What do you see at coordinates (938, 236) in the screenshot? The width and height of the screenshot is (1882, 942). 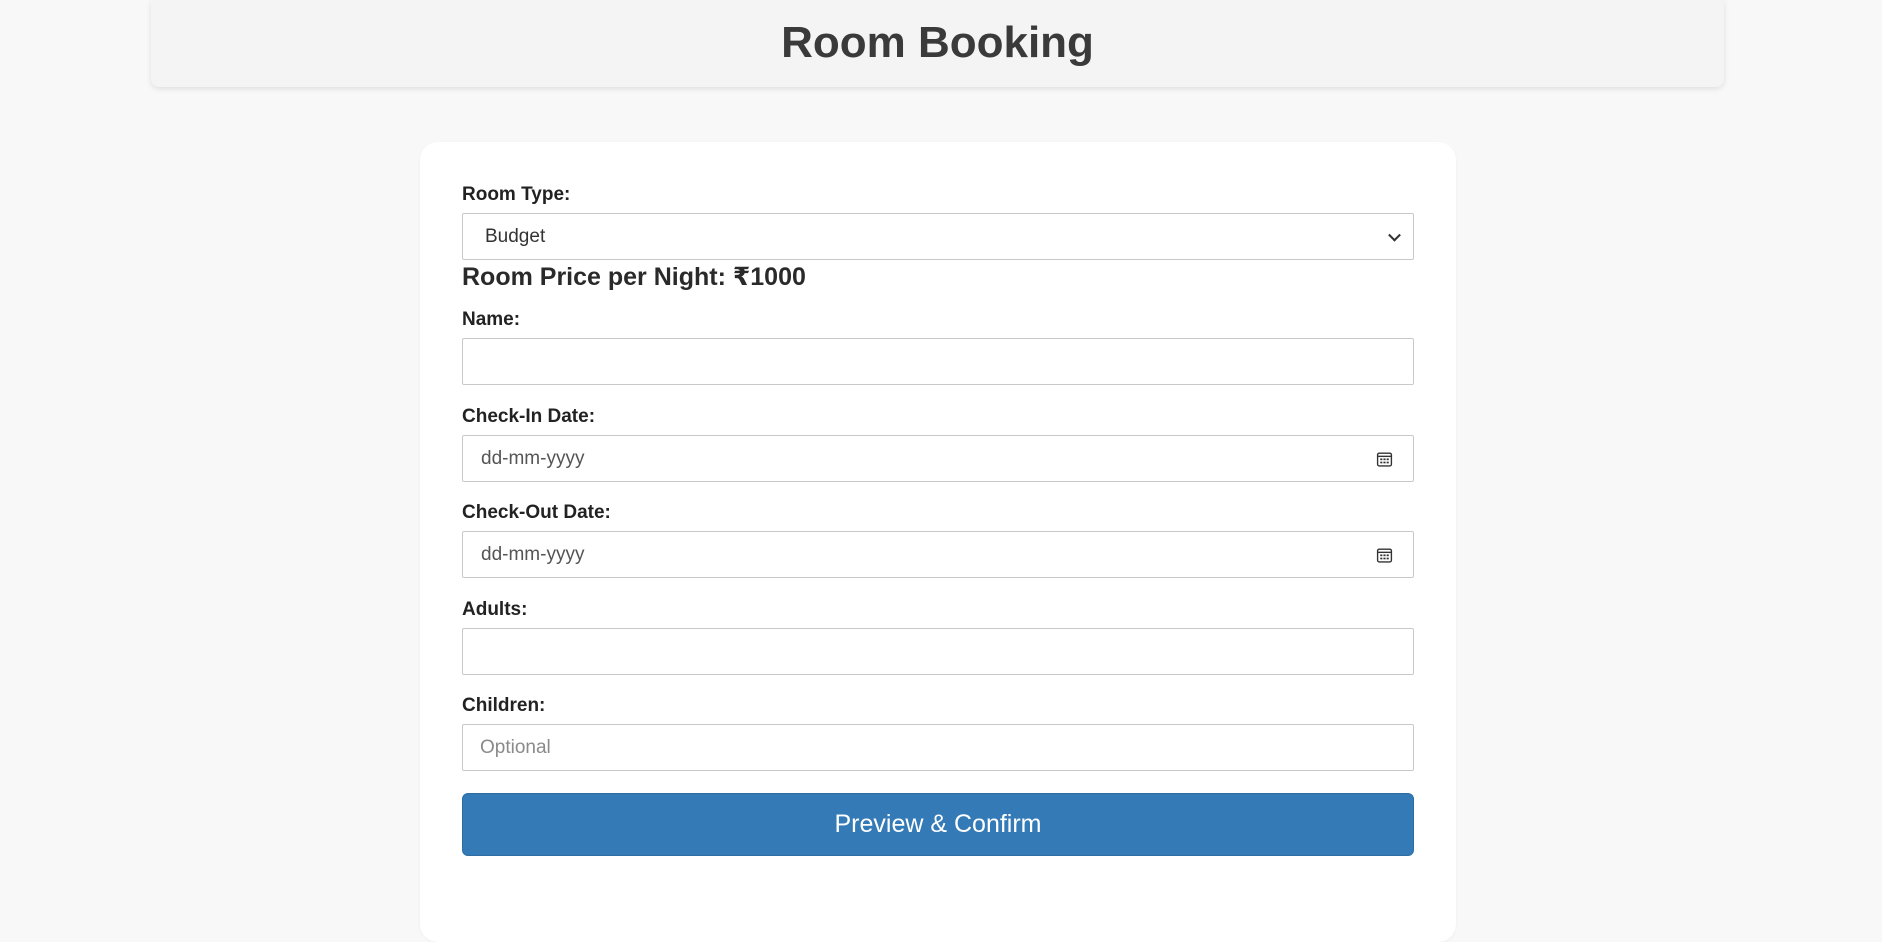 I see `room-type-select: Budget` at bounding box center [938, 236].